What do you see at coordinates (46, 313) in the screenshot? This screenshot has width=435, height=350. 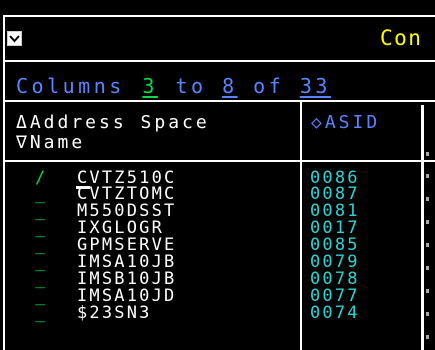 I see `row-select-field: _` at bounding box center [46, 313].